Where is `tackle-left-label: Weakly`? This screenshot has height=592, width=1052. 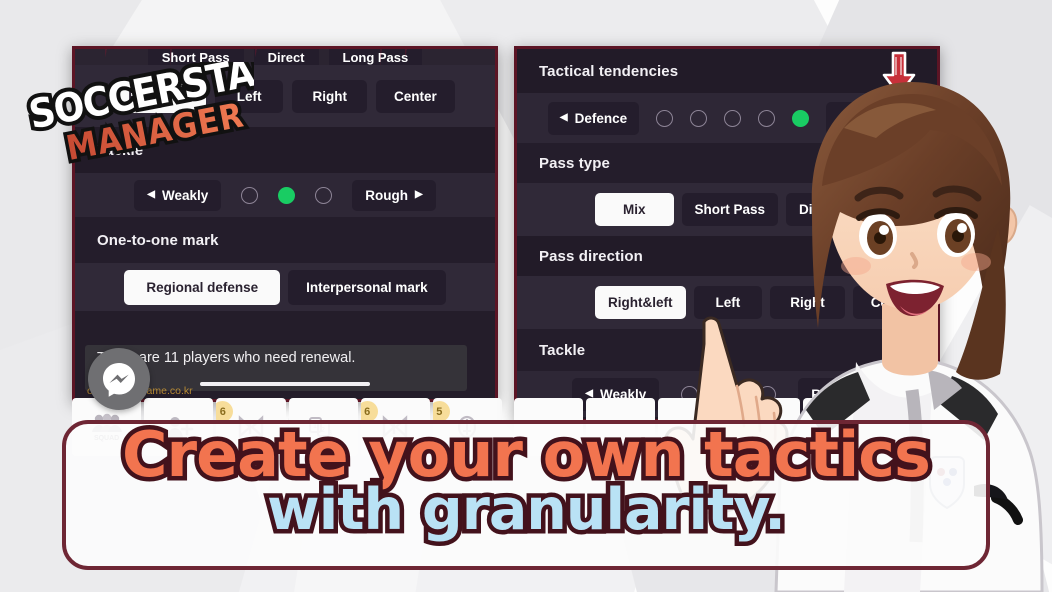
tackle-left-label: Weakly is located at coordinates (185, 195).